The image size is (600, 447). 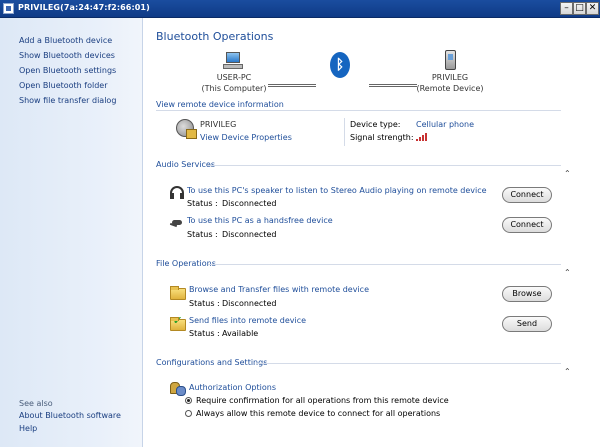 I want to click on info-divider, so click(x=344, y=132).